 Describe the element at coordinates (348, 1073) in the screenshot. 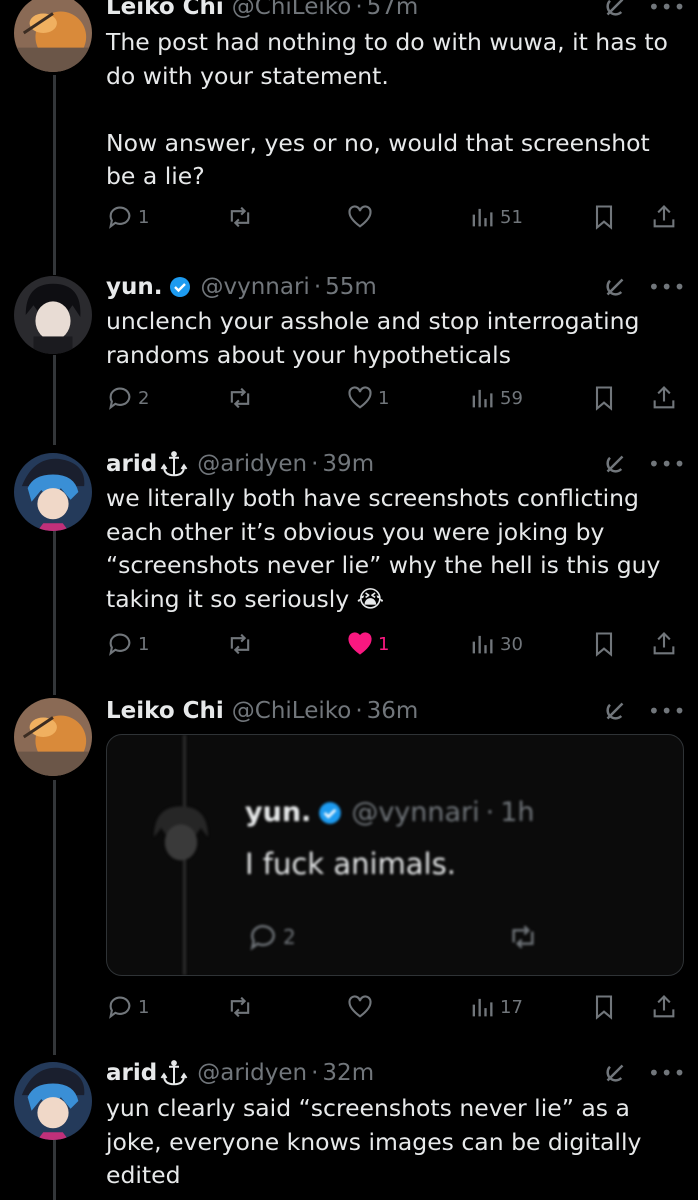

I see `timestamp: 32m` at that location.